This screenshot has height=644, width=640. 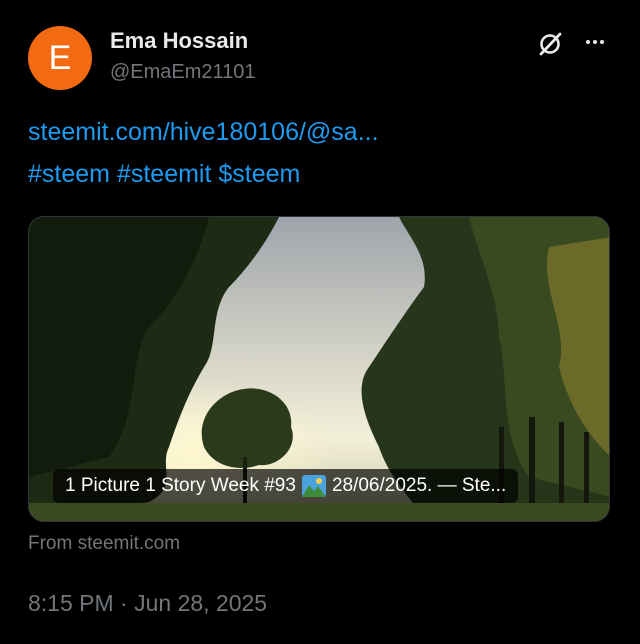 I want to click on hashtag-steemit: #steemit, so click(x=164, y=174).